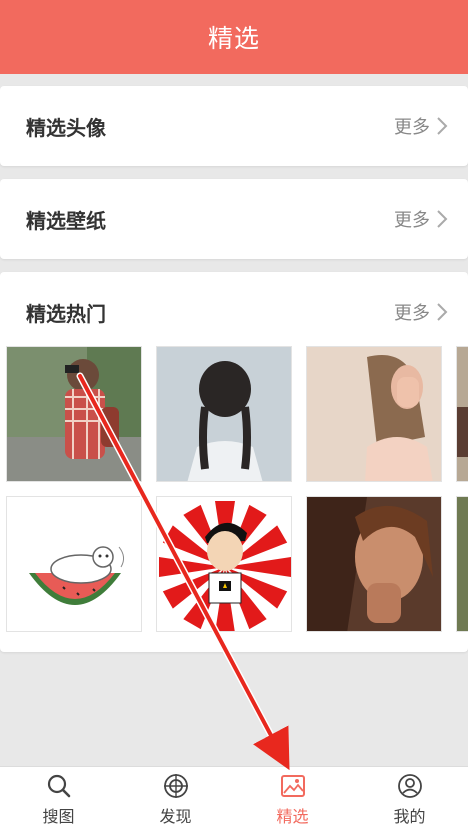  I want to click on search-icon, so click(58, 786).